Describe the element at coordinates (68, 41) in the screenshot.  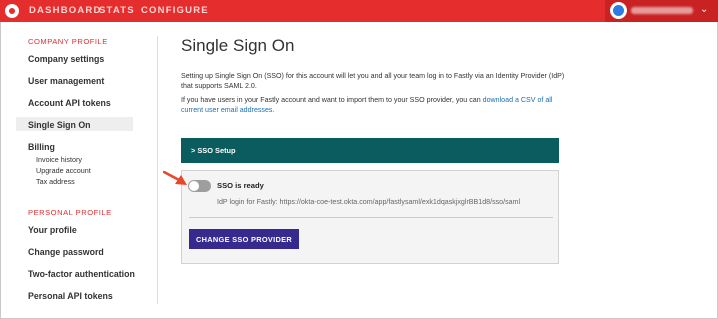
I see `sidebar-section-company: COMPANY PROFILE` at that location.